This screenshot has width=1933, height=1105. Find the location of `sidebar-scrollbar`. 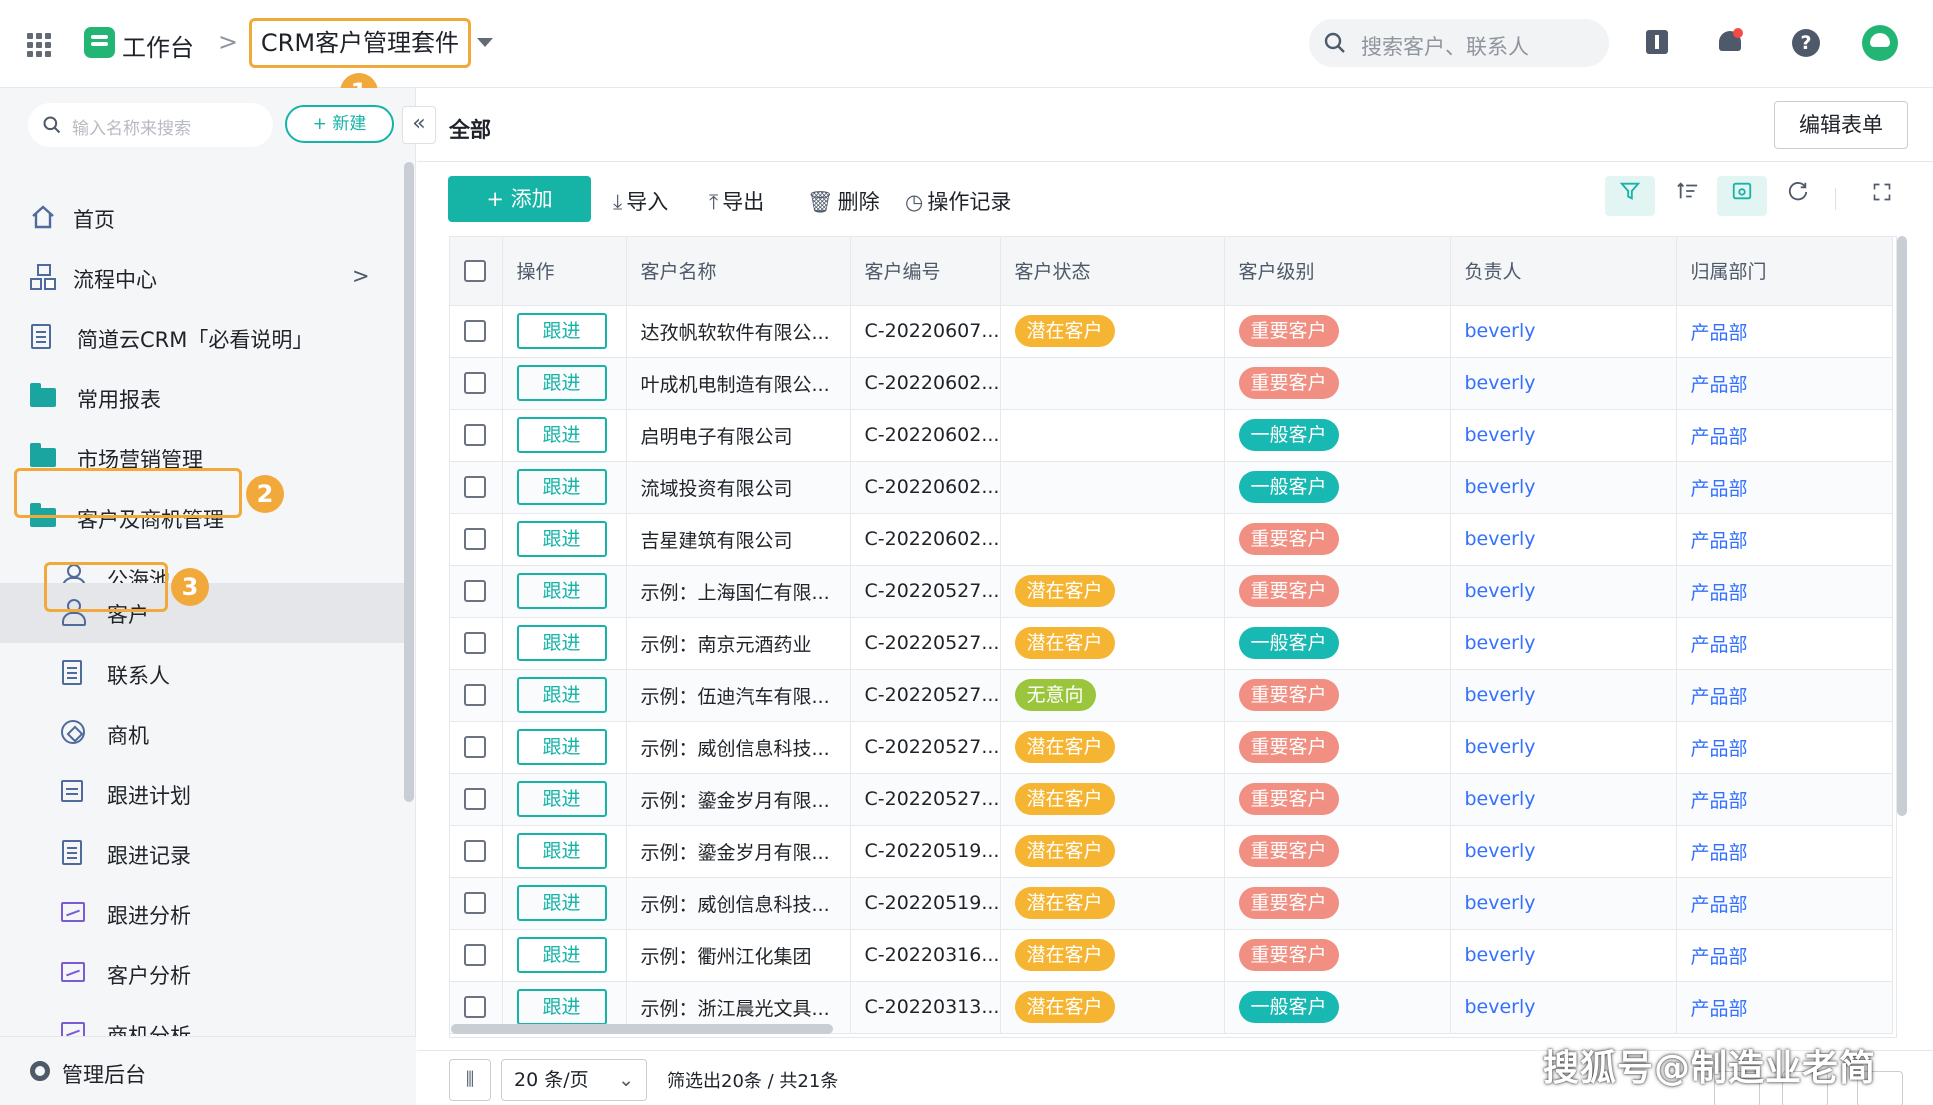

sidebar-scrollbar is located at coordinates (409, 482).